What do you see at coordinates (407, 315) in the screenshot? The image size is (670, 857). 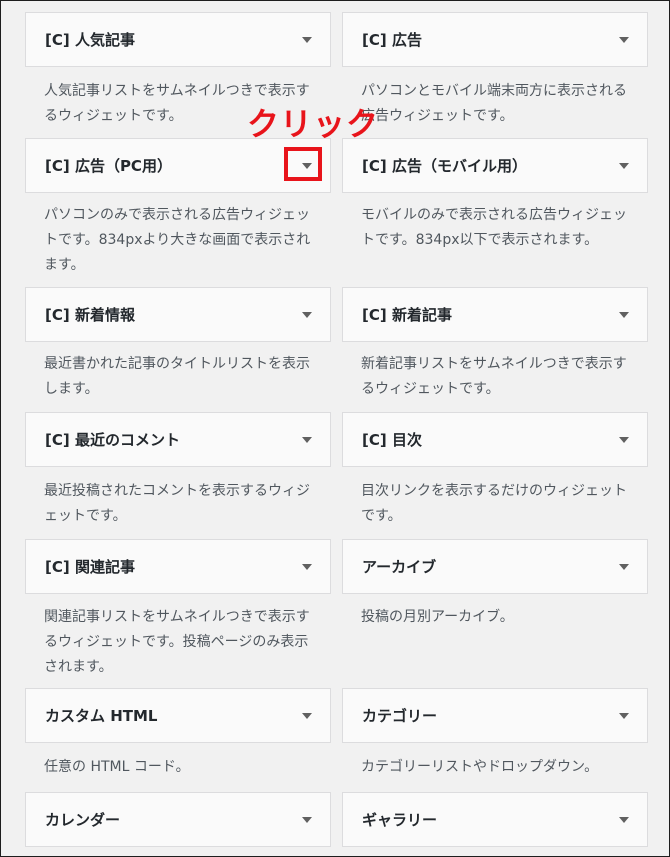 I see `widget-title: [C] 新着記事` at bounding box center [407, 315].